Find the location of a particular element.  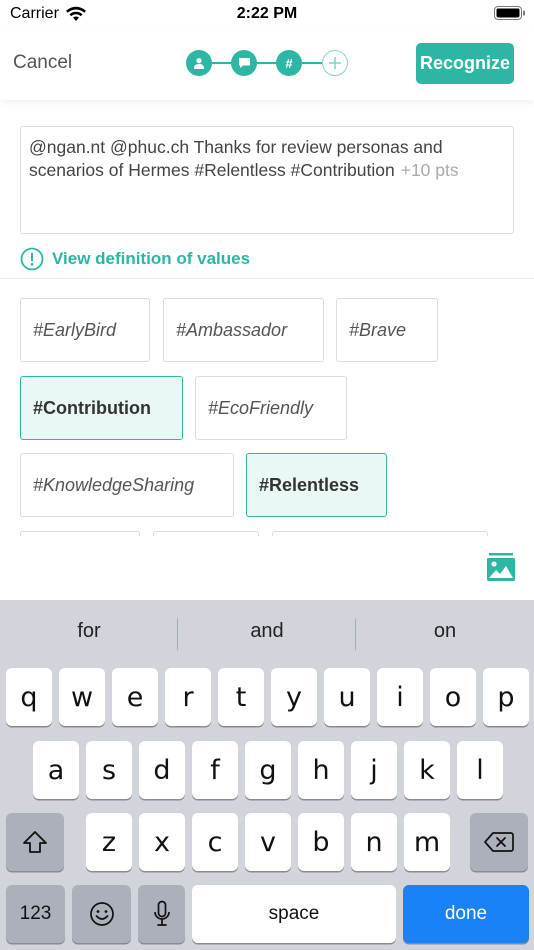

value-chip-contribution: #Contribution is located at coordinates (101, 408).